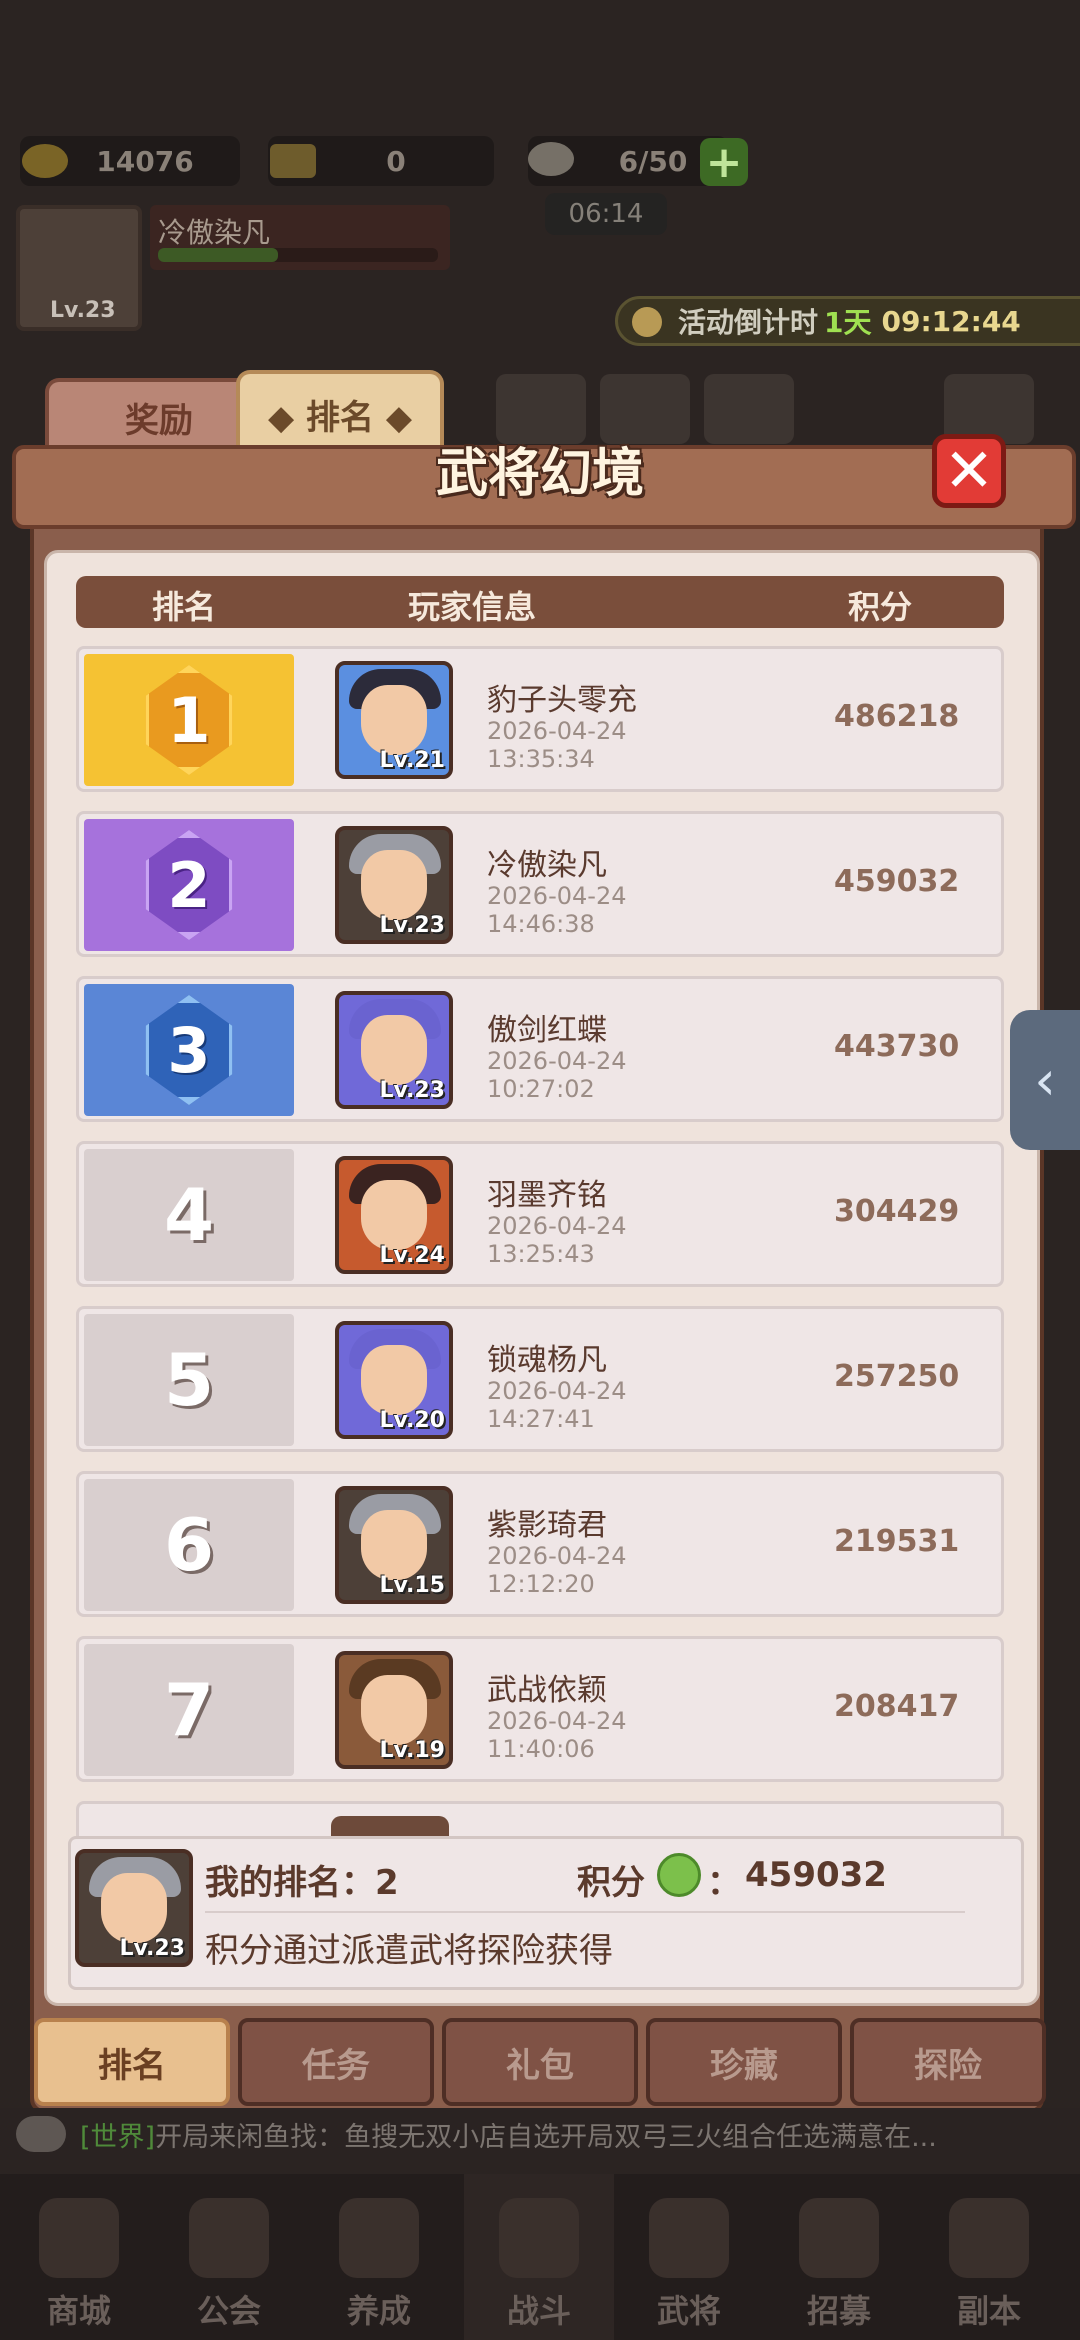  I want to click on rank-number: 4, so click(189, 1215).